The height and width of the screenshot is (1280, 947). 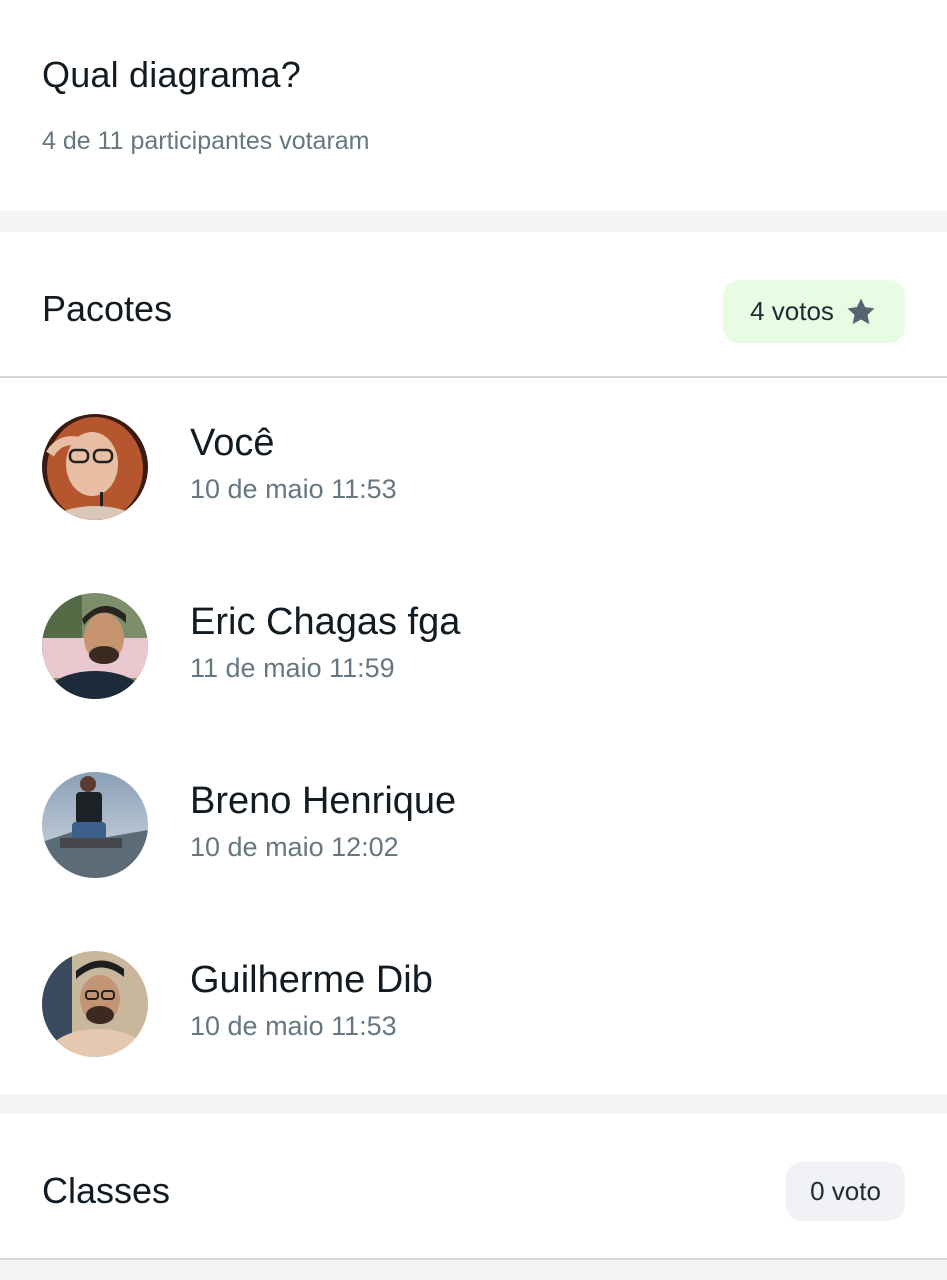 What do you see at coordinates (473, 469) in the screenshot?
I see `voter-row: Você 10 de maio 11:53` at bounding box center [473, 469].